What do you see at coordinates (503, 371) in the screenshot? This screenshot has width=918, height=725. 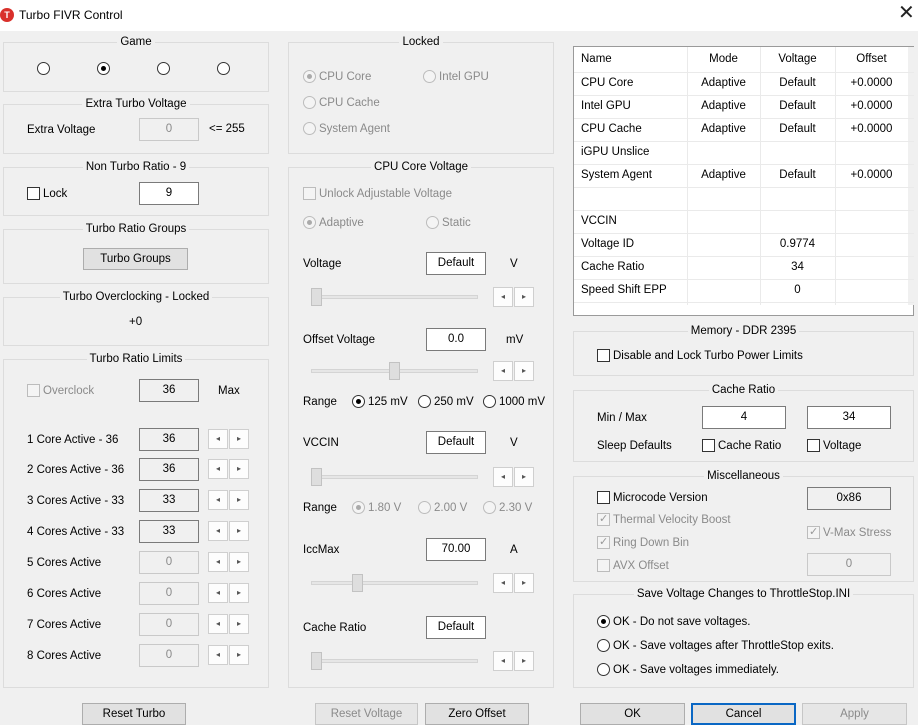 I see `offset-spin-left-icon: ◂` at bounding box center [503, 371].